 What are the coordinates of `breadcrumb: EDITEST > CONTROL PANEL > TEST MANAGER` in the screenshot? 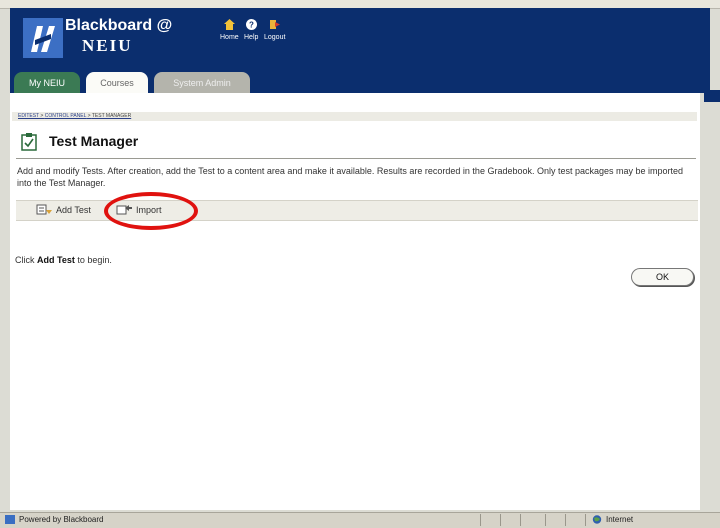 It's located at (74, 116).